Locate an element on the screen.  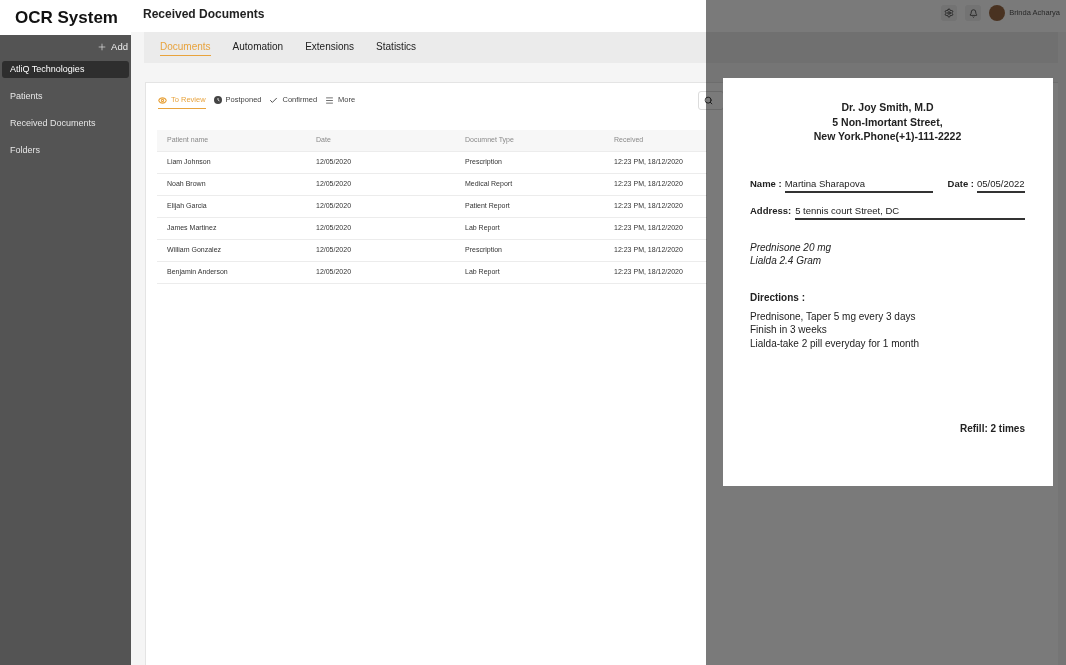
tab: Extensions is located at coordinates (330, 48).